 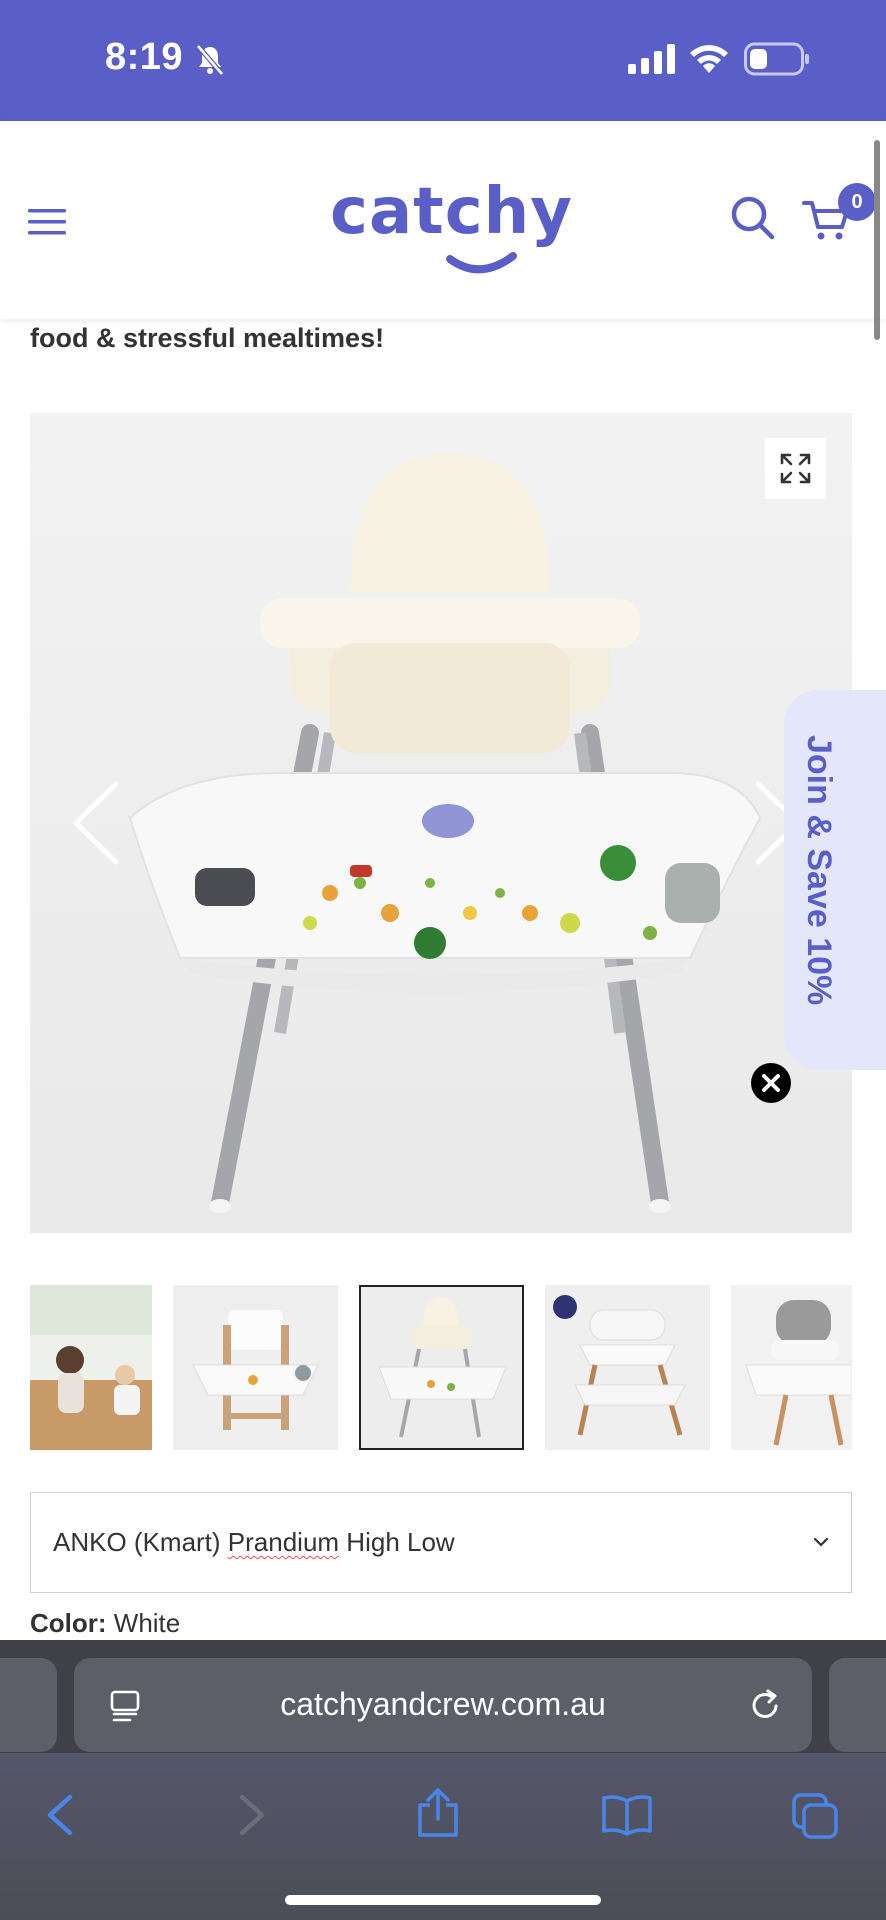 What do you see at coordinates (283, 1542) in the screenshot?
I see `variant-spellcheck-word: Prandium` at bounding box center [283, 1542].